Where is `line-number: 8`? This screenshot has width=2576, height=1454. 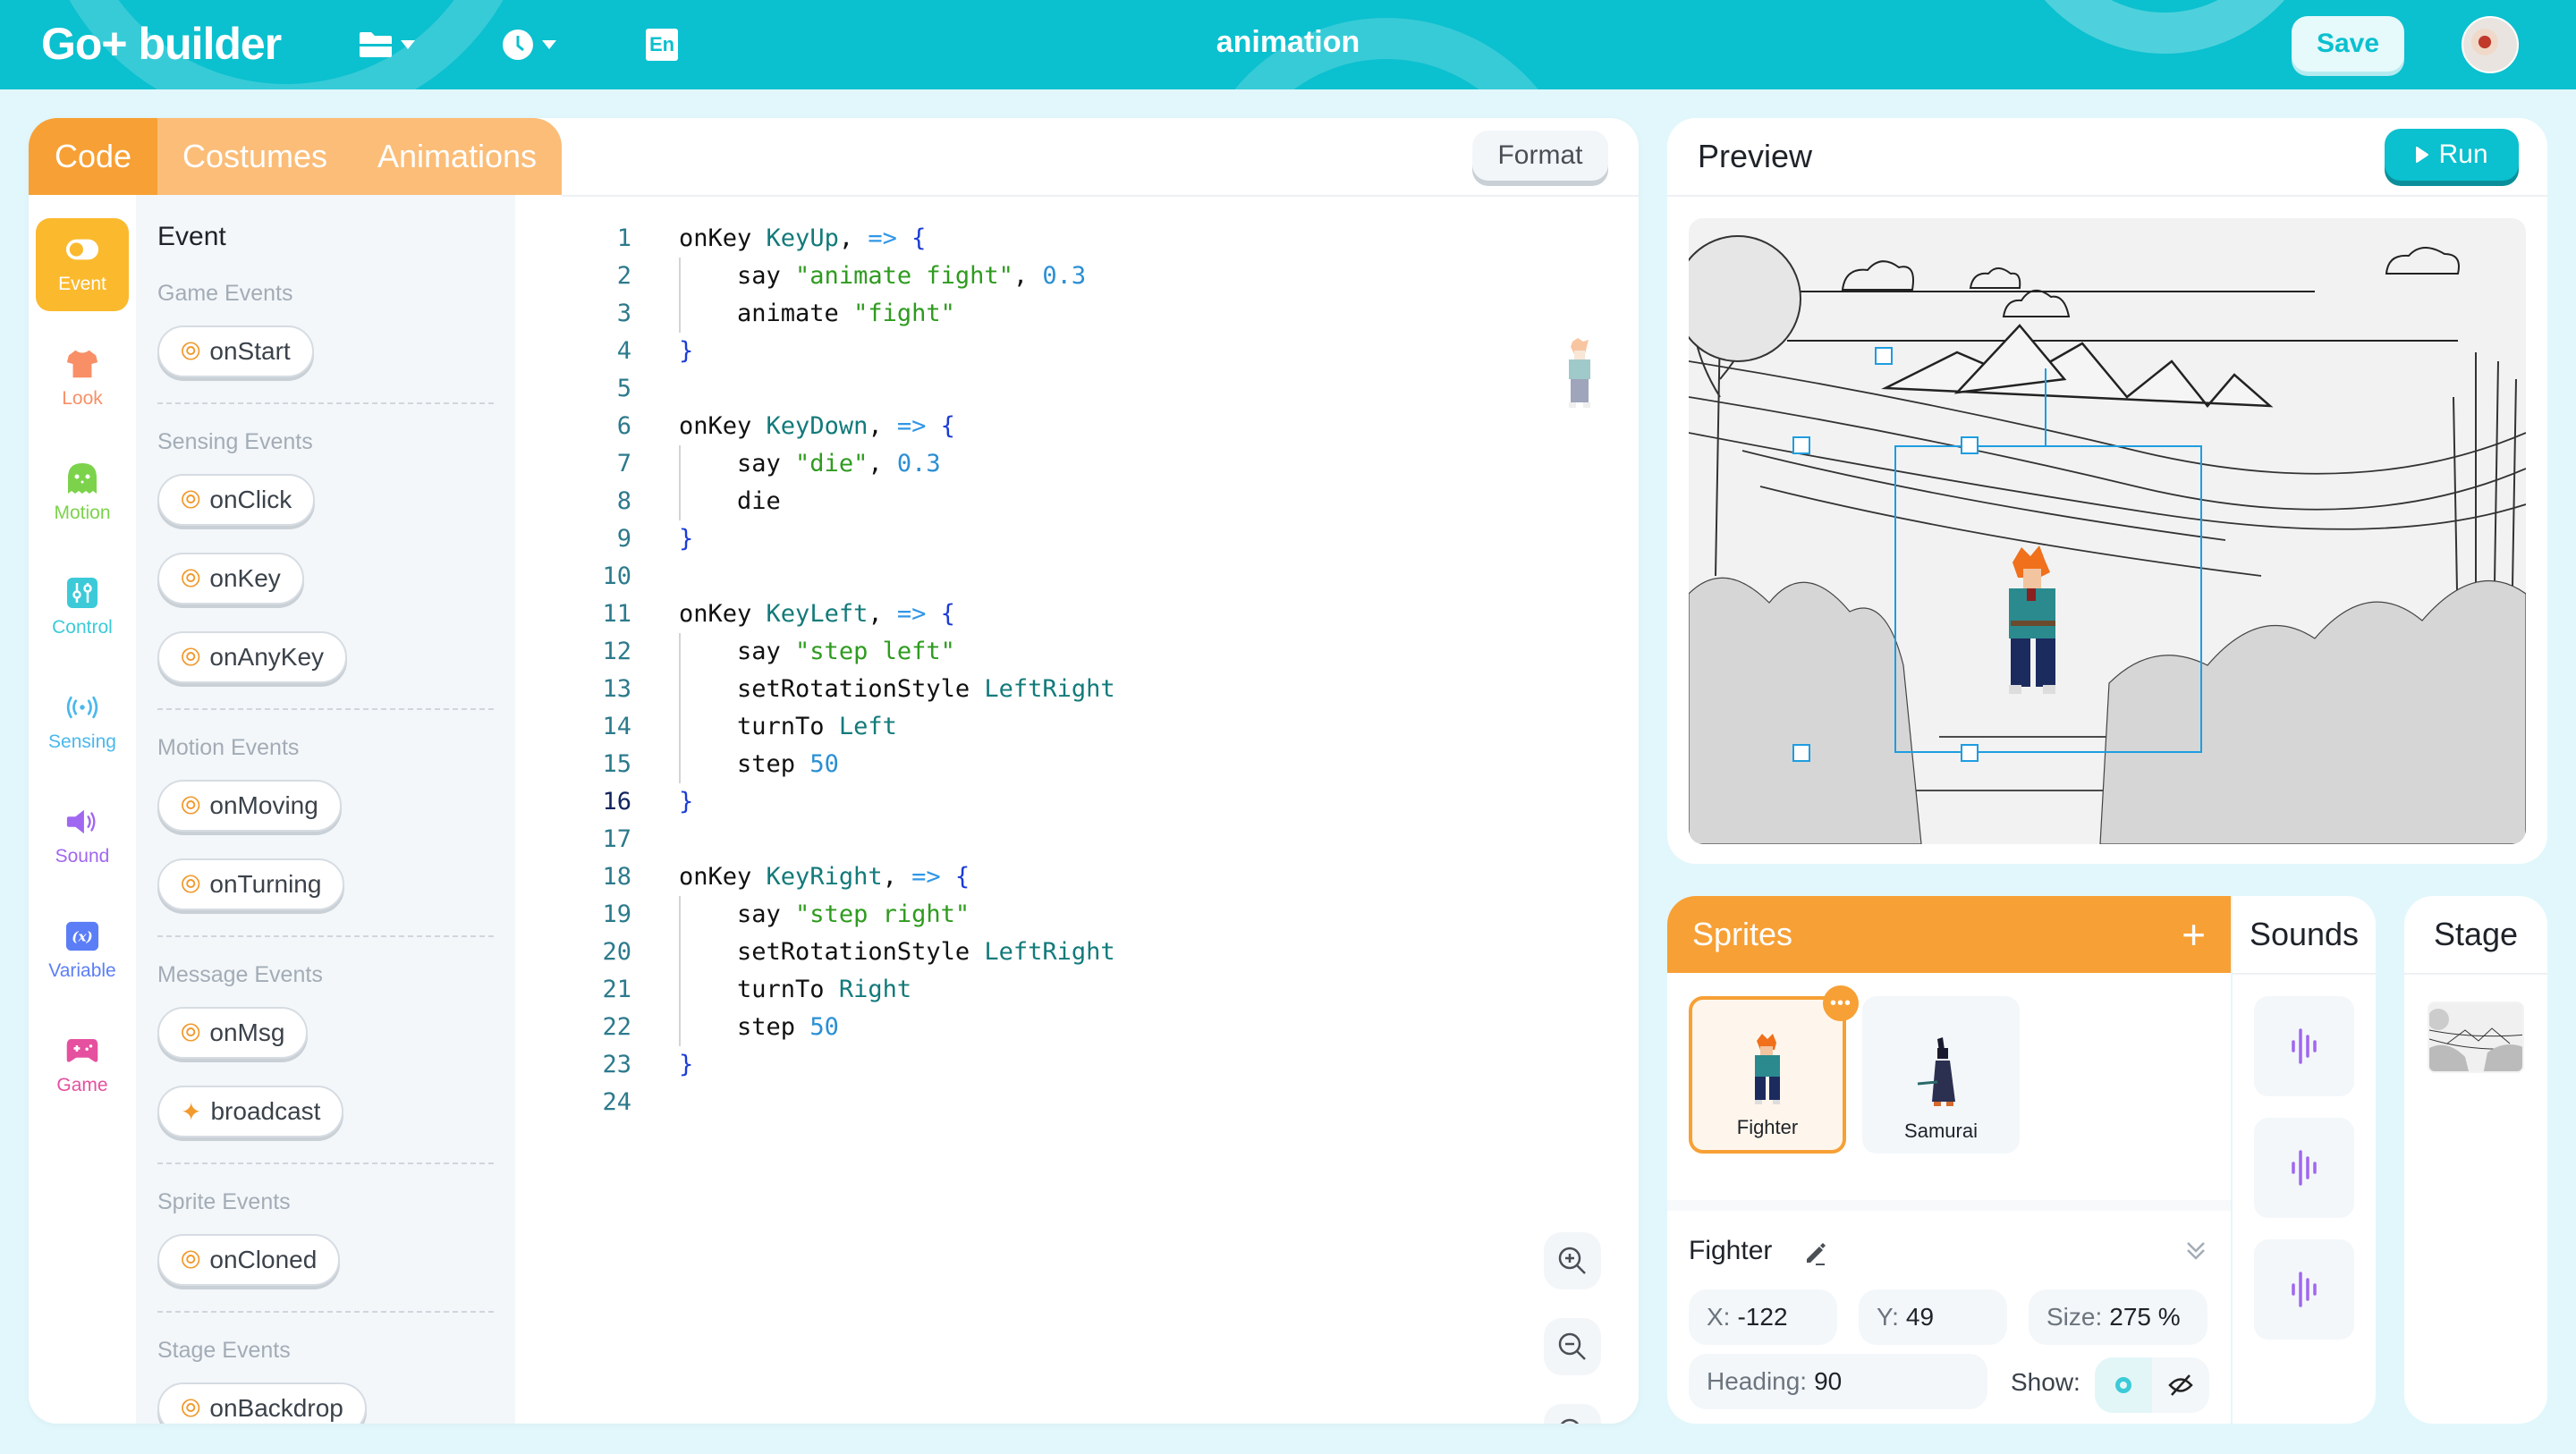
line-number: 8 is located at coordinates (623, 501).